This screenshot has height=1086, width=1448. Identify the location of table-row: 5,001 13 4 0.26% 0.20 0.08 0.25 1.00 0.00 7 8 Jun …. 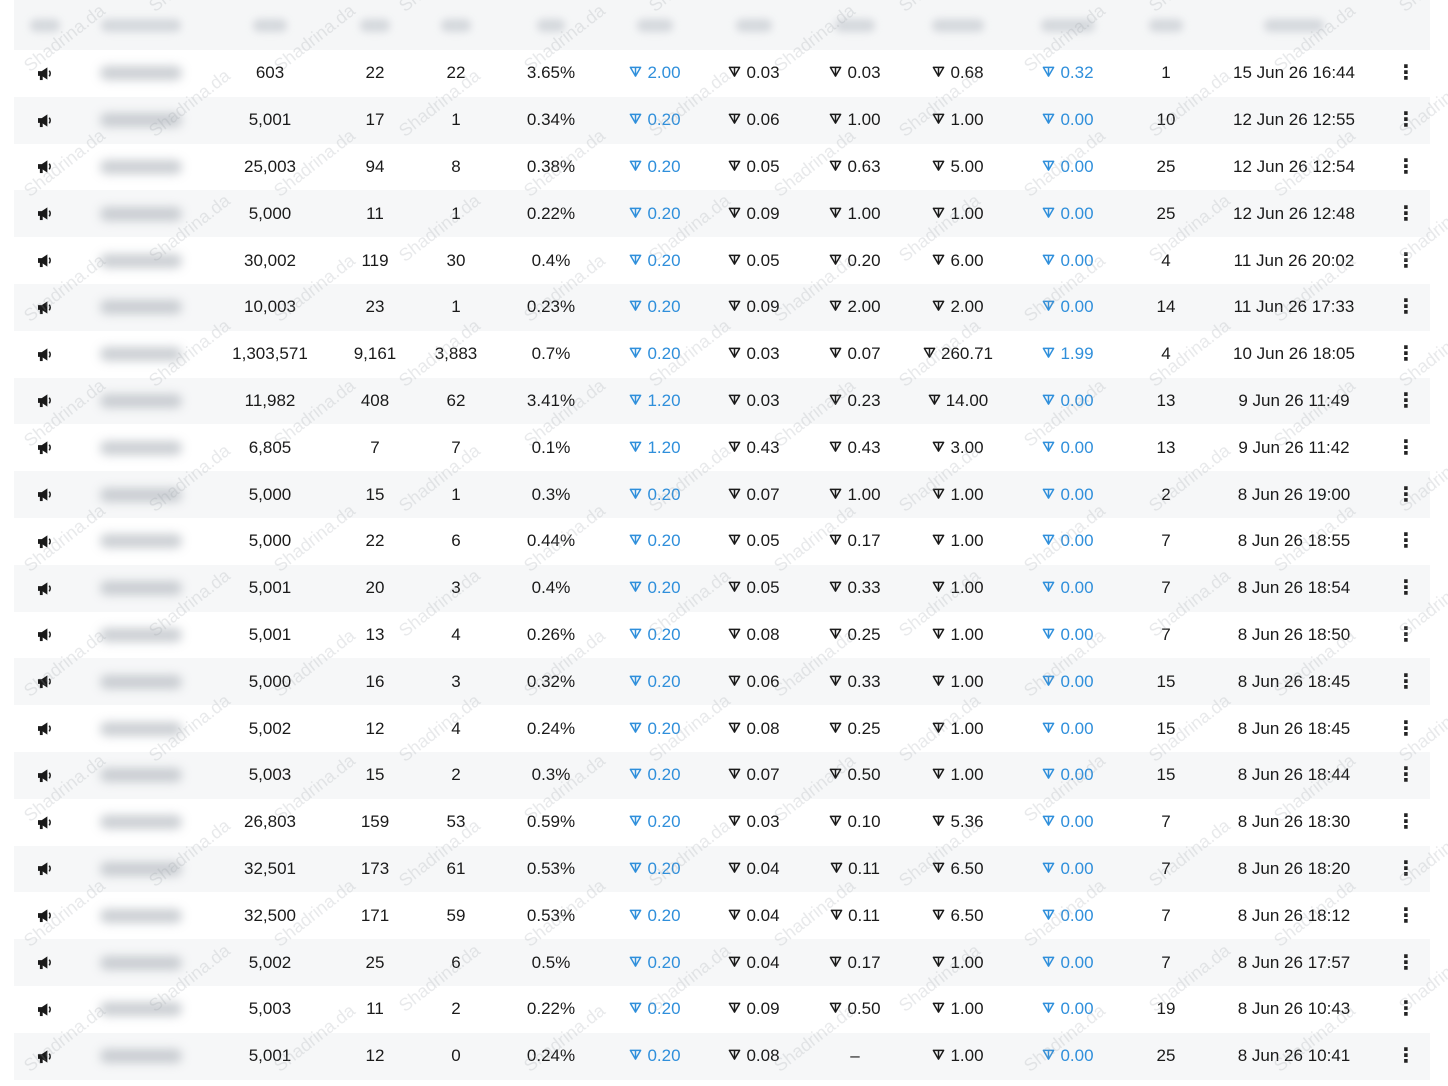
(722, 635).